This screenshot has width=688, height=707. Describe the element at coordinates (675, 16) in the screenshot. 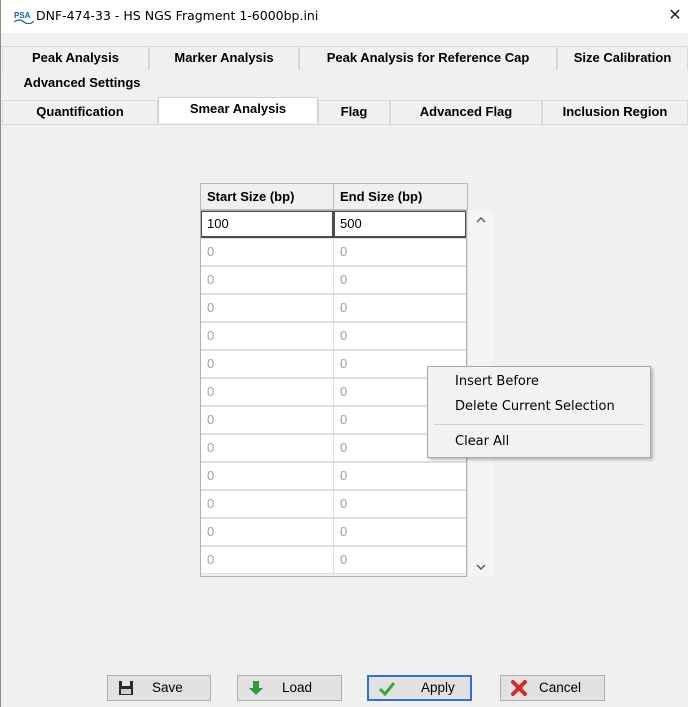

I see `close-icon: ✕` at that location.